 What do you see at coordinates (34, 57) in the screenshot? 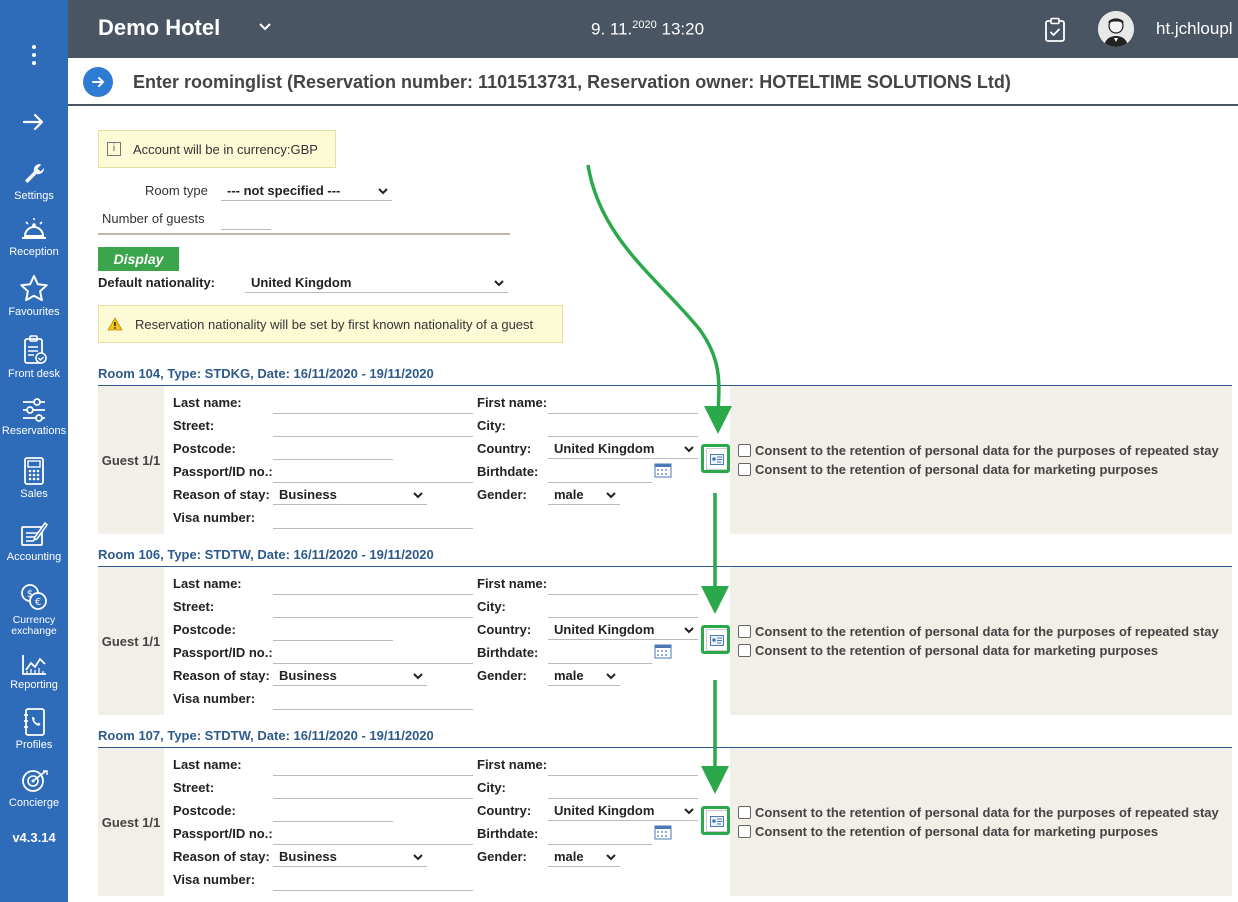
I see `more-menu-icon` at bounding box center [34, 57].